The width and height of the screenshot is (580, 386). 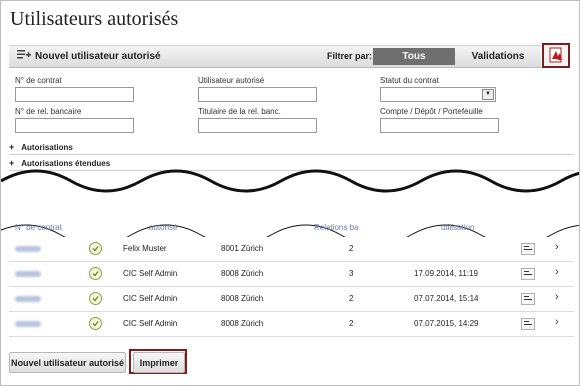 What do you see at coordinates (145, 248) in the screenshot?
I see `user-name: Felix Muster` at bounding box center [145, 248].